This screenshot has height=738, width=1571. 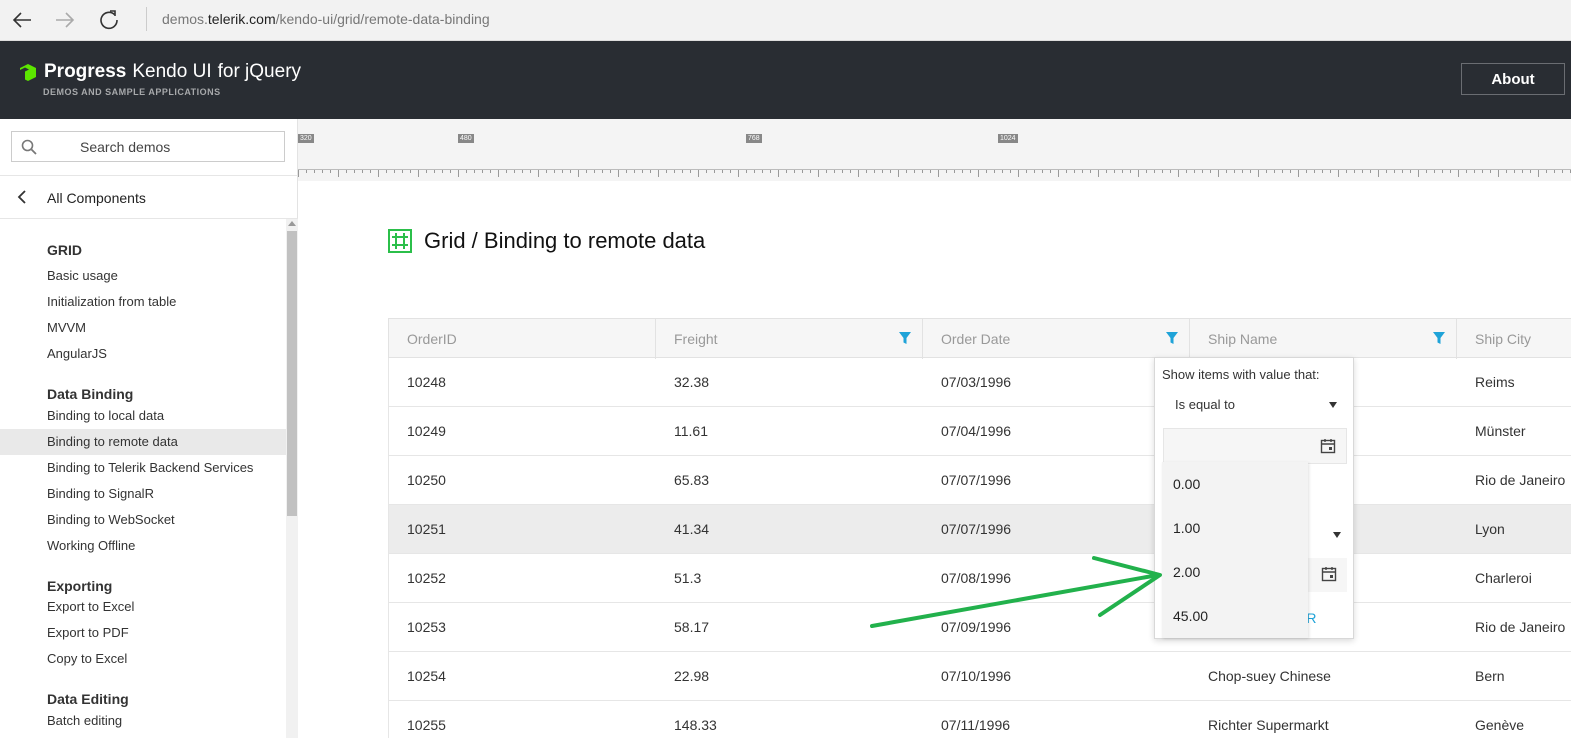 What do you see at coordinates (292, 223) in the screenshot?
I see `scroll-up-icon` at bounding box center [292, 223].